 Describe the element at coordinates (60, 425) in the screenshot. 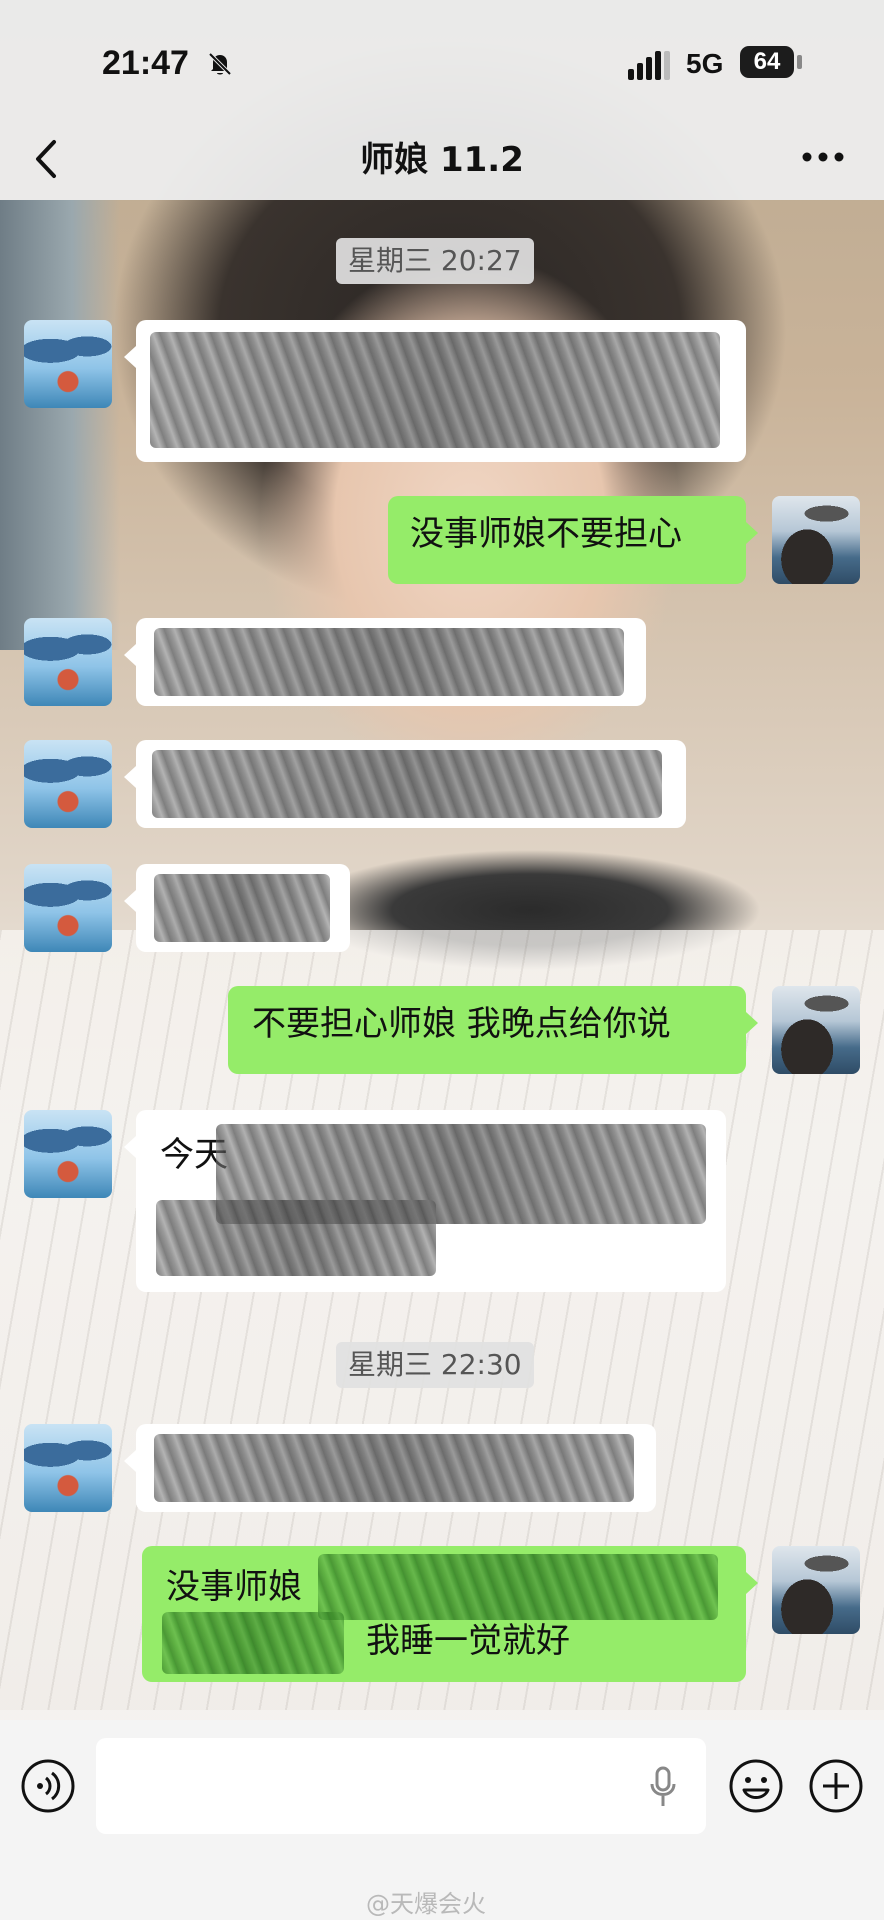

I see `background-window` at that location.